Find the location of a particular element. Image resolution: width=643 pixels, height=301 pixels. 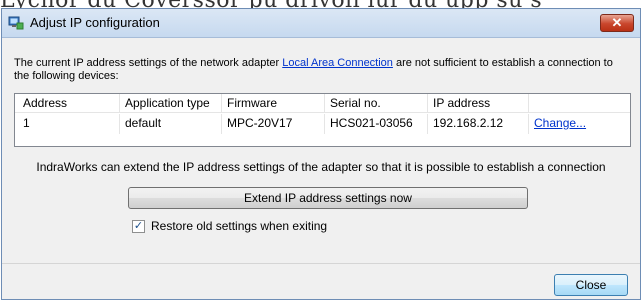

checkmark-icon: ✓ is located at coordinates (138, 226).